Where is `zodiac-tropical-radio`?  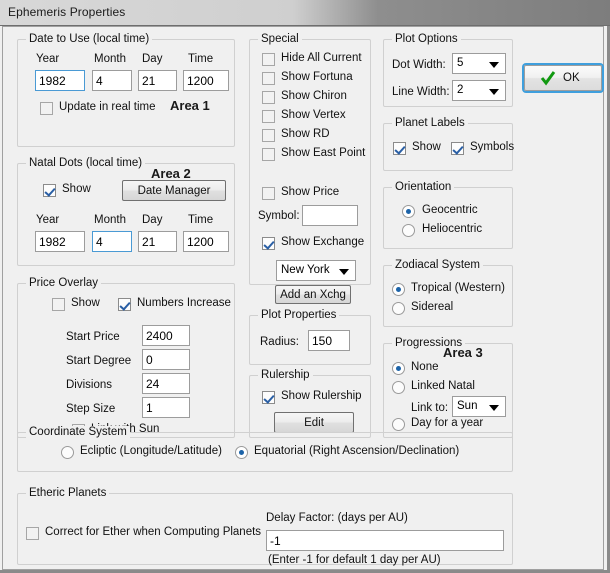
zodiac-tropical-radio is located at coordinates (398, 289).